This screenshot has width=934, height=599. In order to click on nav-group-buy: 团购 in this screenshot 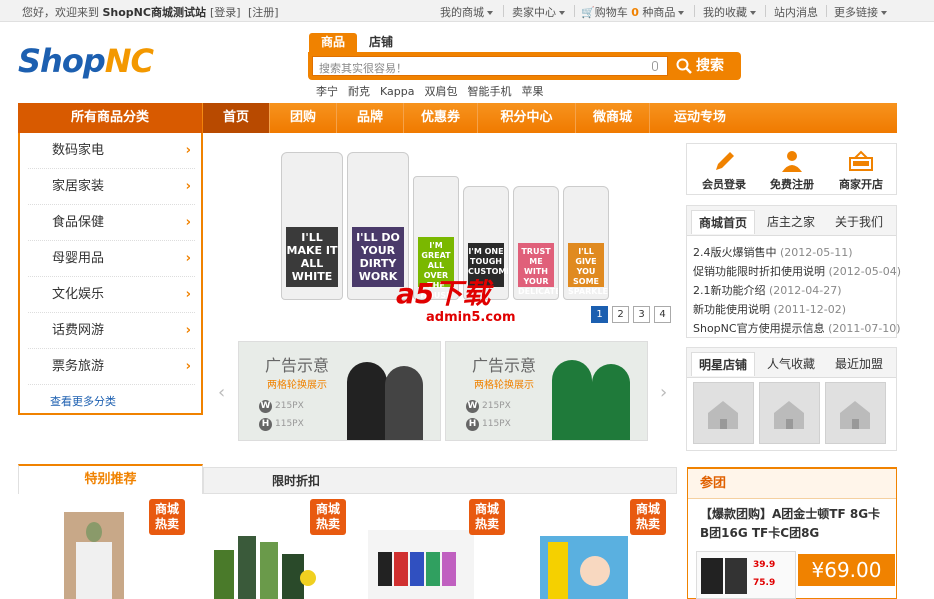, I will do `click(303, 118)`.